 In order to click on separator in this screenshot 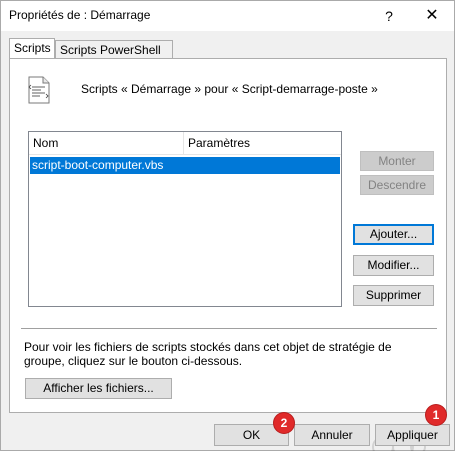, I will do `click(229, 328)`.